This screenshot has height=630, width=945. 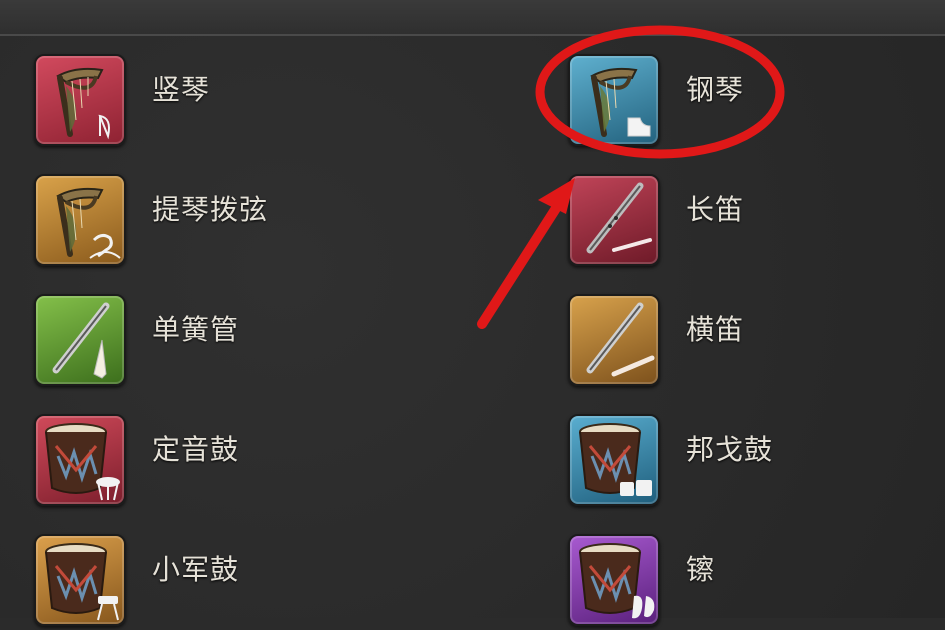 I want to click on instrument-label-lute: 提琴拨弦, so click(x=210, y=209).